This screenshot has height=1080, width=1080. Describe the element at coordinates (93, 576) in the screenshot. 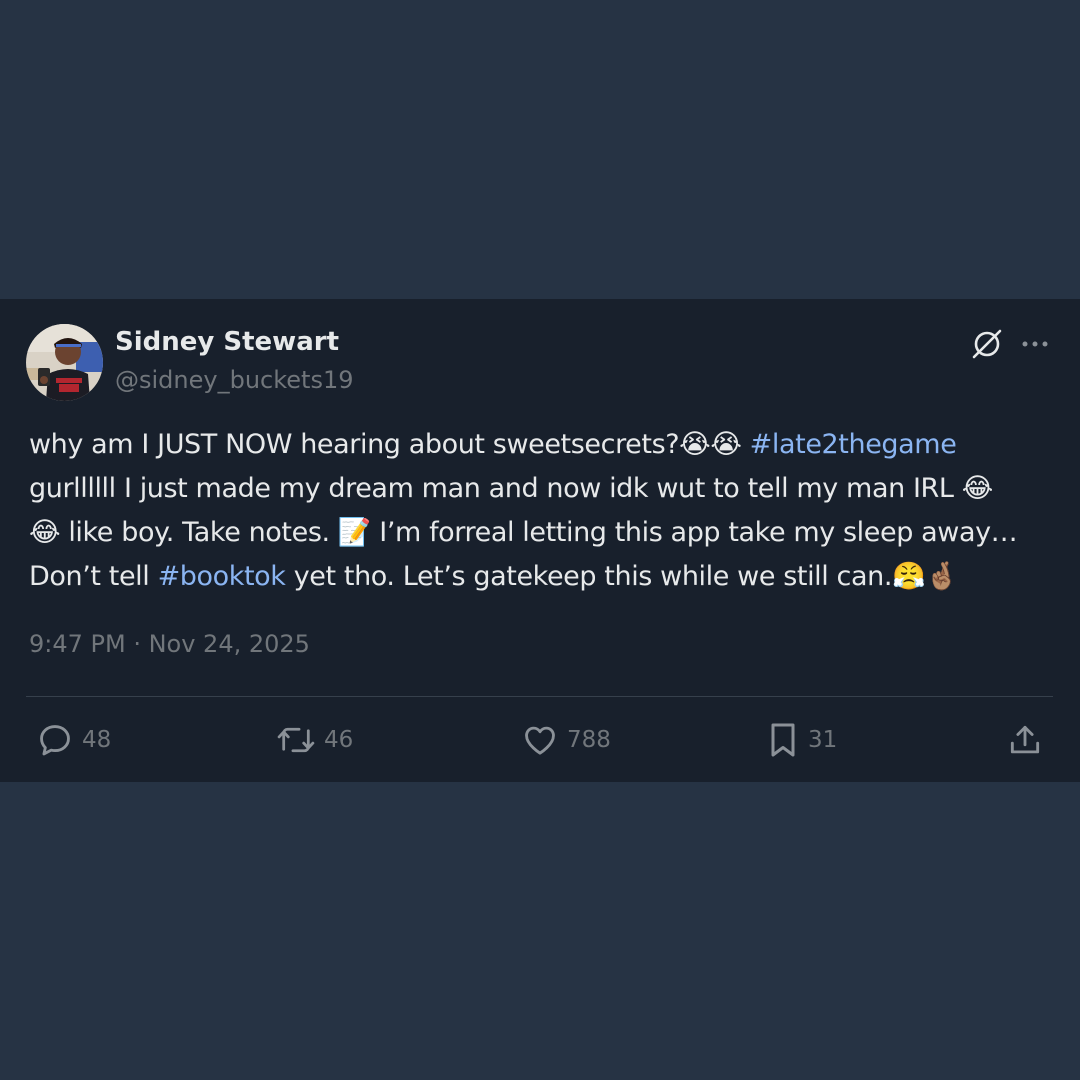

I see `tweet-text-segment: Don’t tell` at that location.